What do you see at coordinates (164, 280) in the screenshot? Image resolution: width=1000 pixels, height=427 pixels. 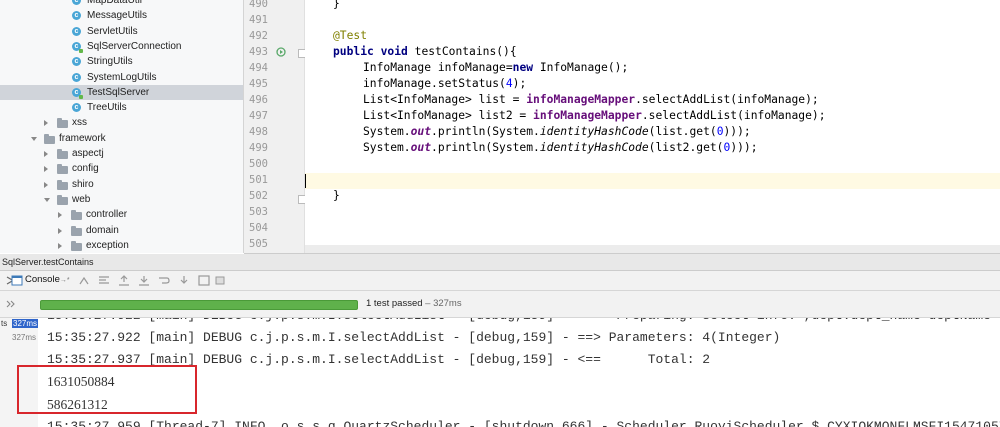 I see `soft-wrap-icon` at bounding box center [164, 280].